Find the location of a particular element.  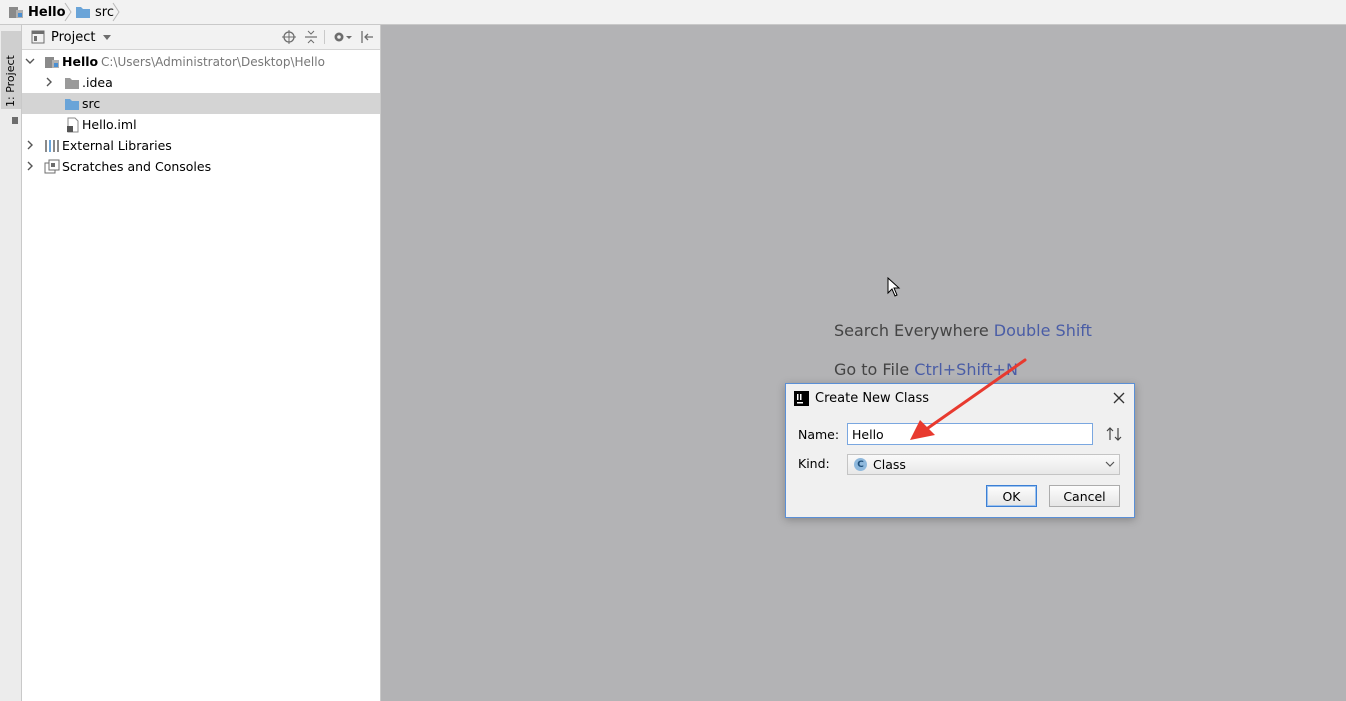

breadcrumb-label: Hello is located at coordinates (47, 12).